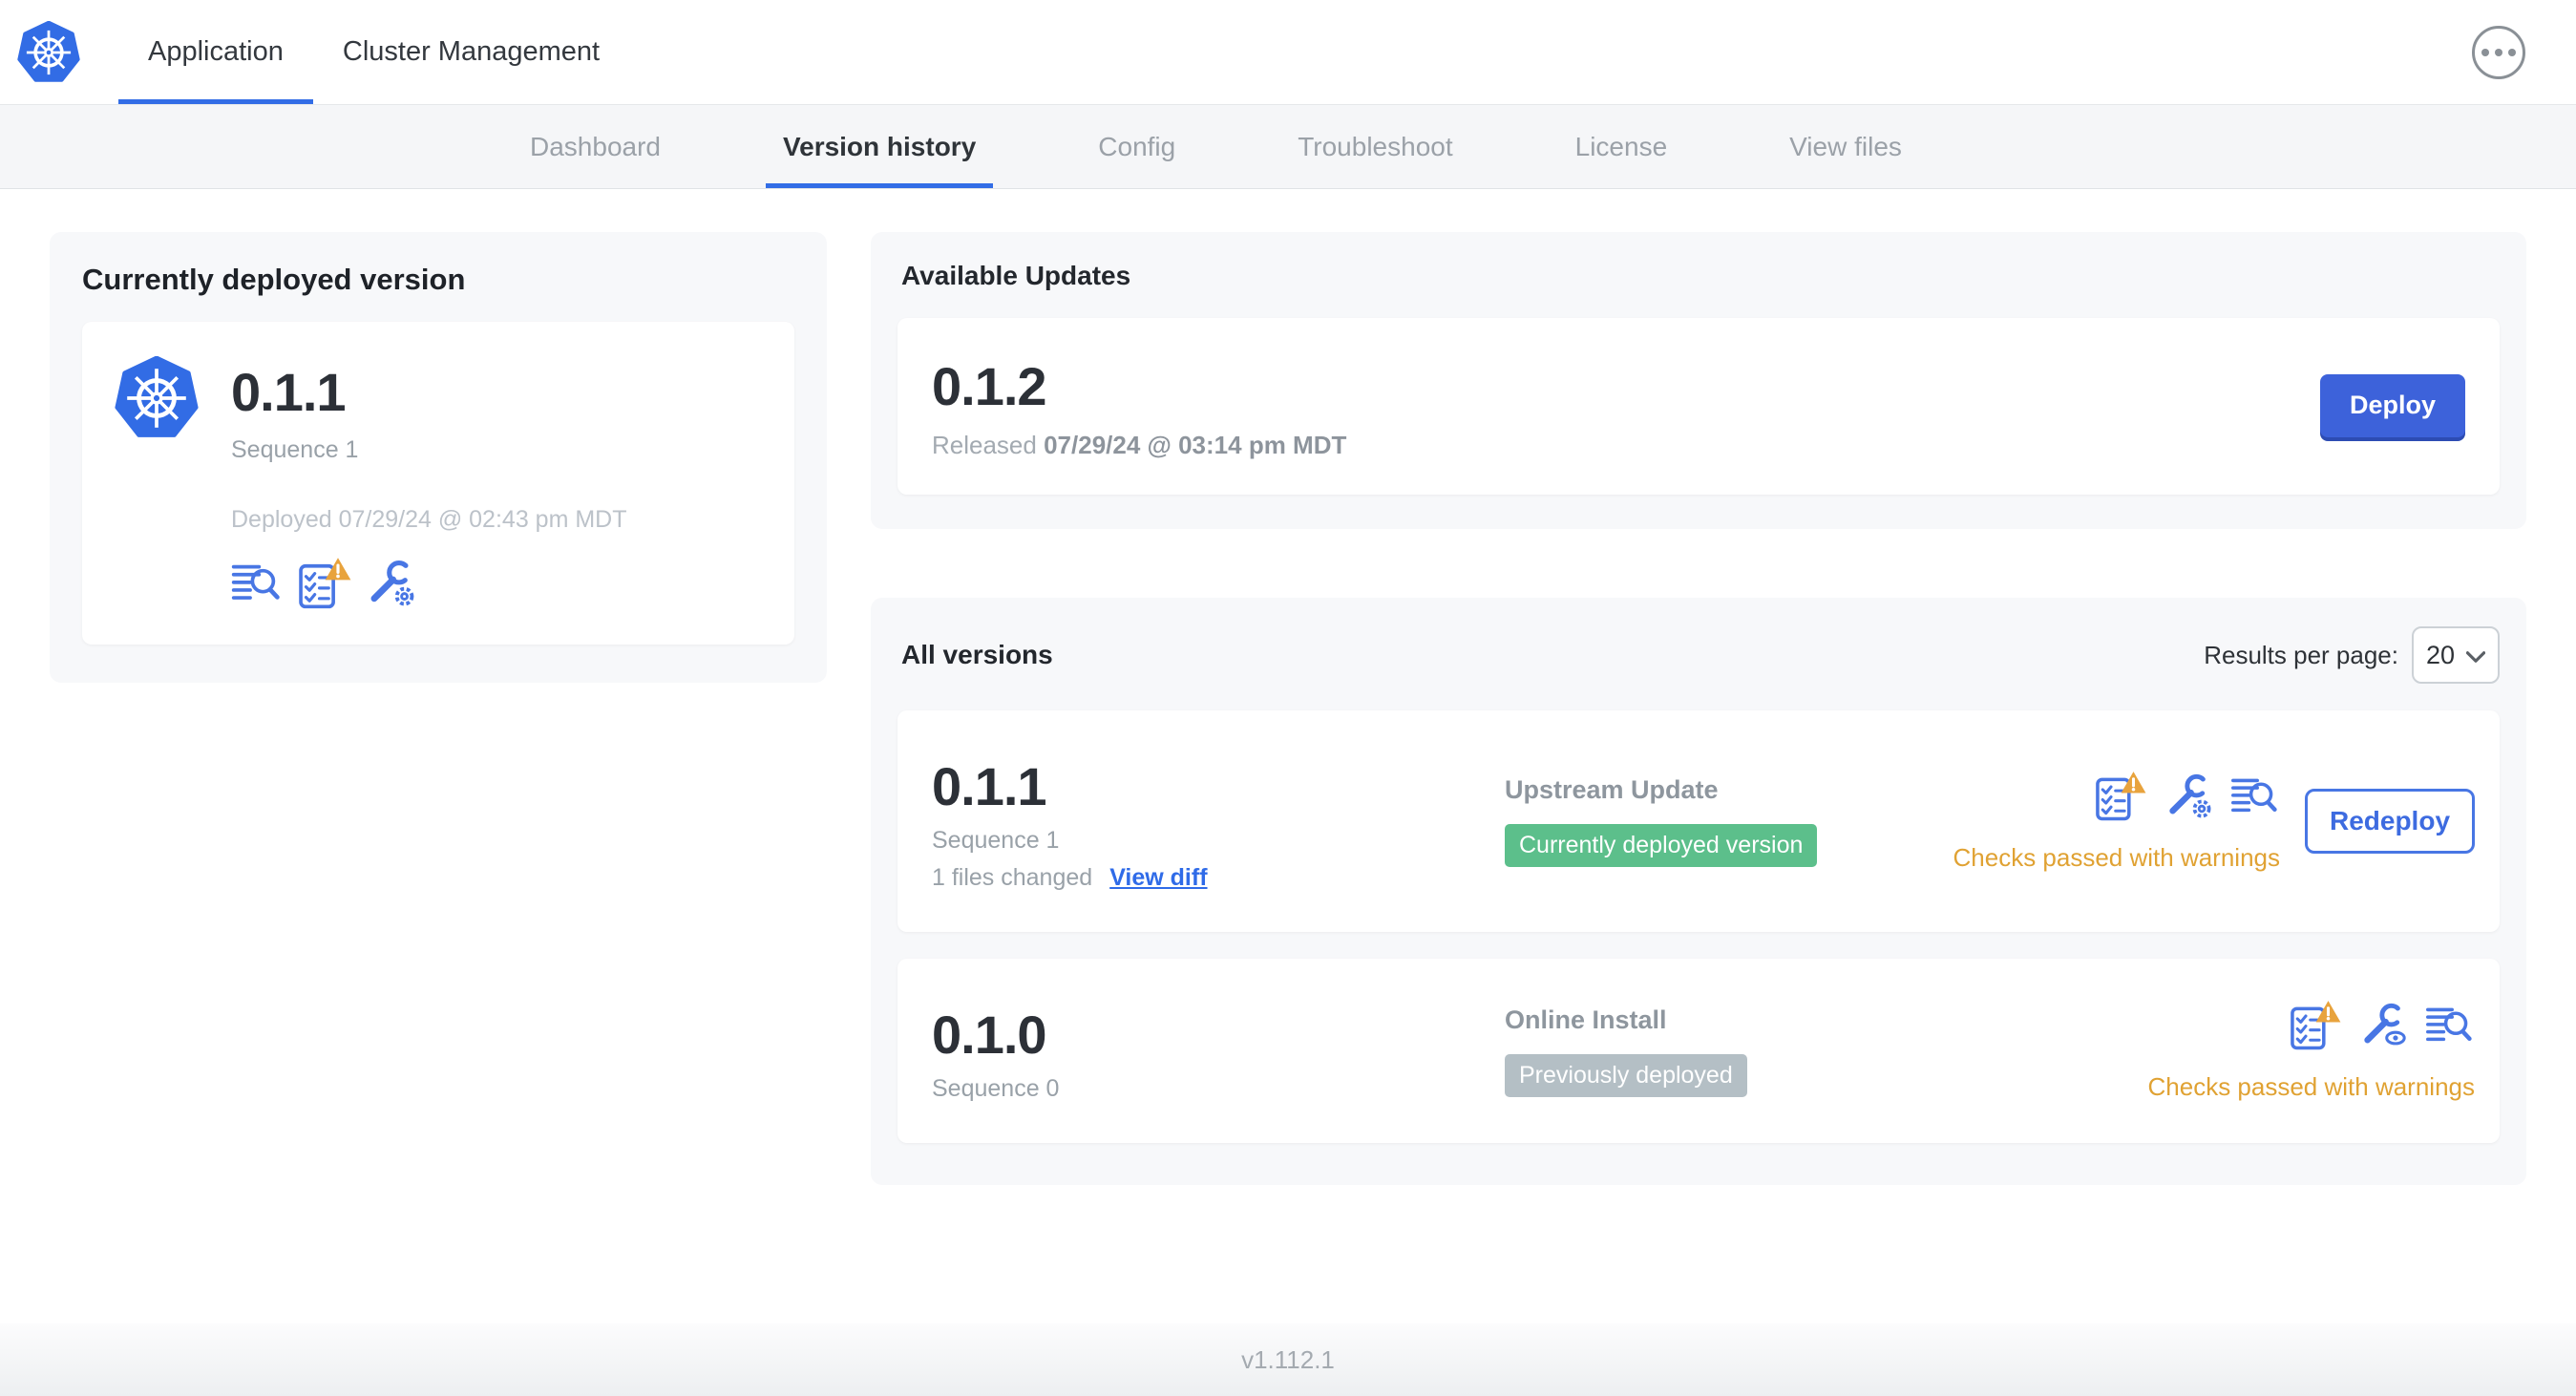 Image resolution: width=2576 pixels, height=1396 pixels. Describe the element at coordinates (2498, 52) in the screenshot. I see `ellipsis-menu-icon` at that location.